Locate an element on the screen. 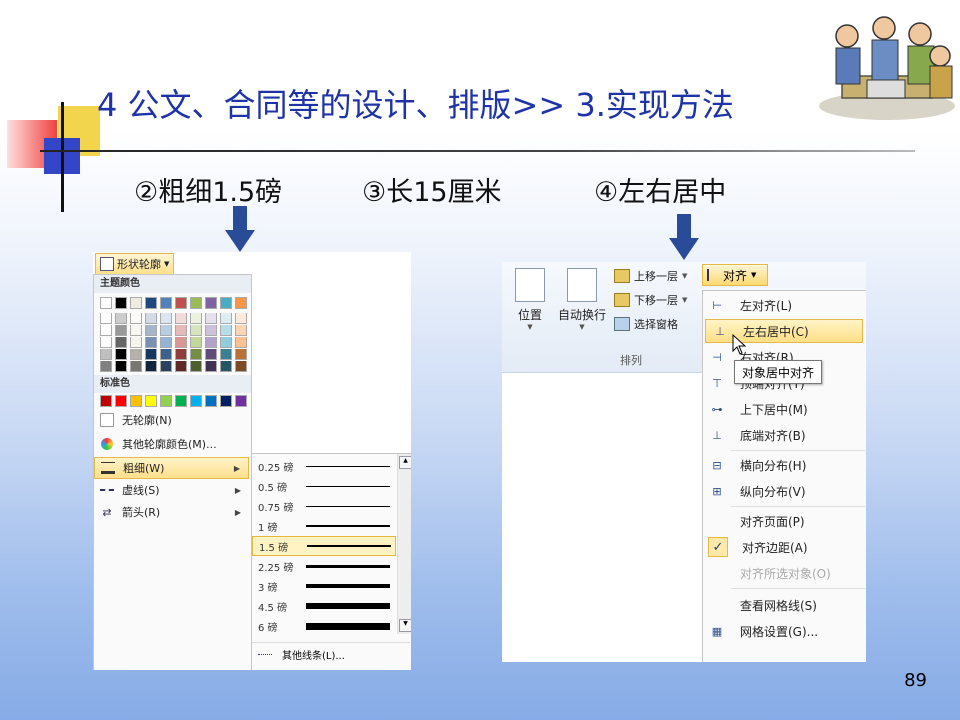 The image size is (960, 720). distribute-horizontal-item: ⊟ 横向分布(H) is located at coordinates (784, 465).